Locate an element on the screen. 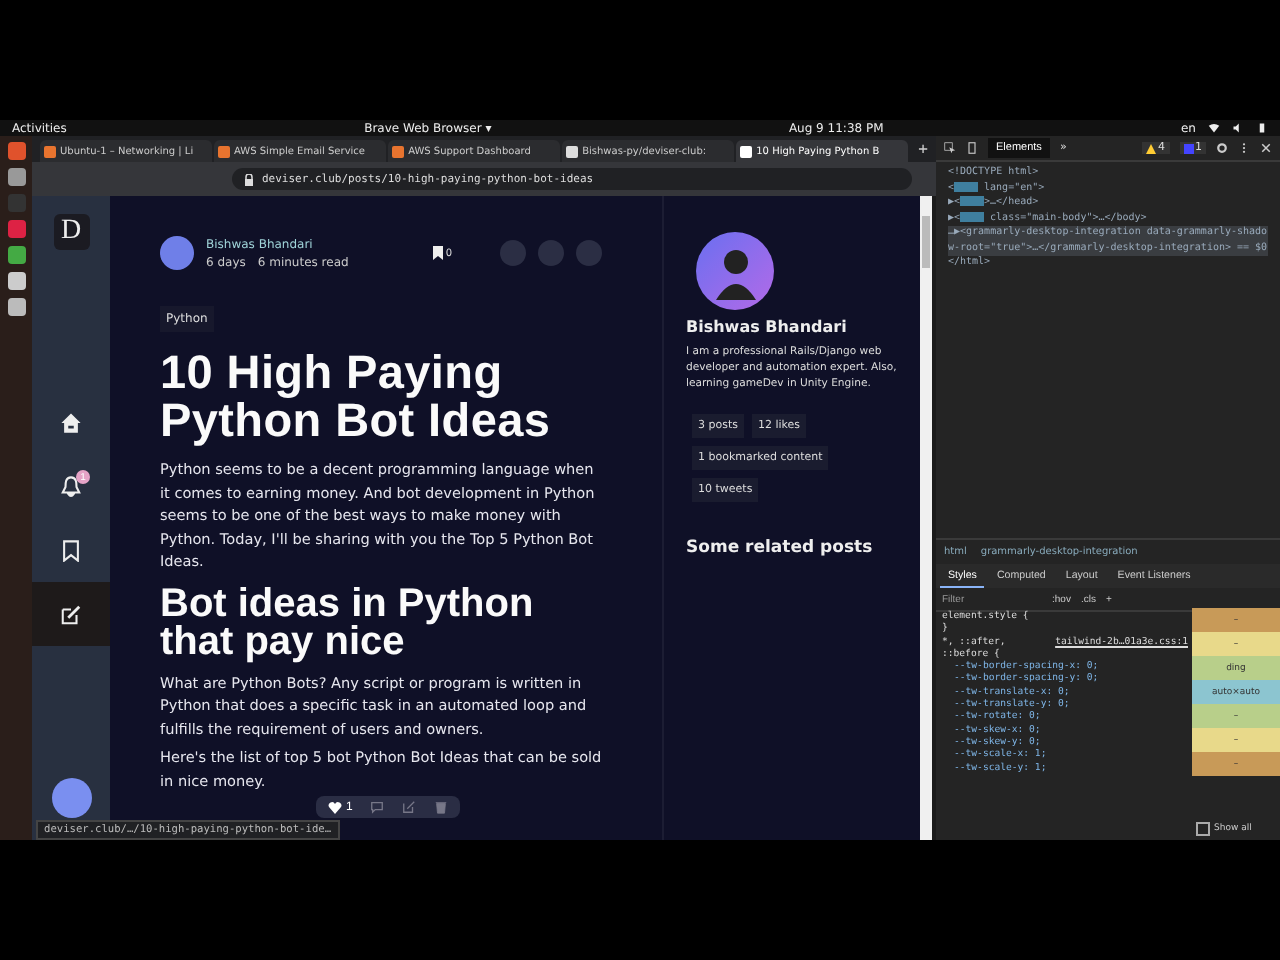 The image size is (1280, 960). lock-icon is located at coordinates (249, 179).